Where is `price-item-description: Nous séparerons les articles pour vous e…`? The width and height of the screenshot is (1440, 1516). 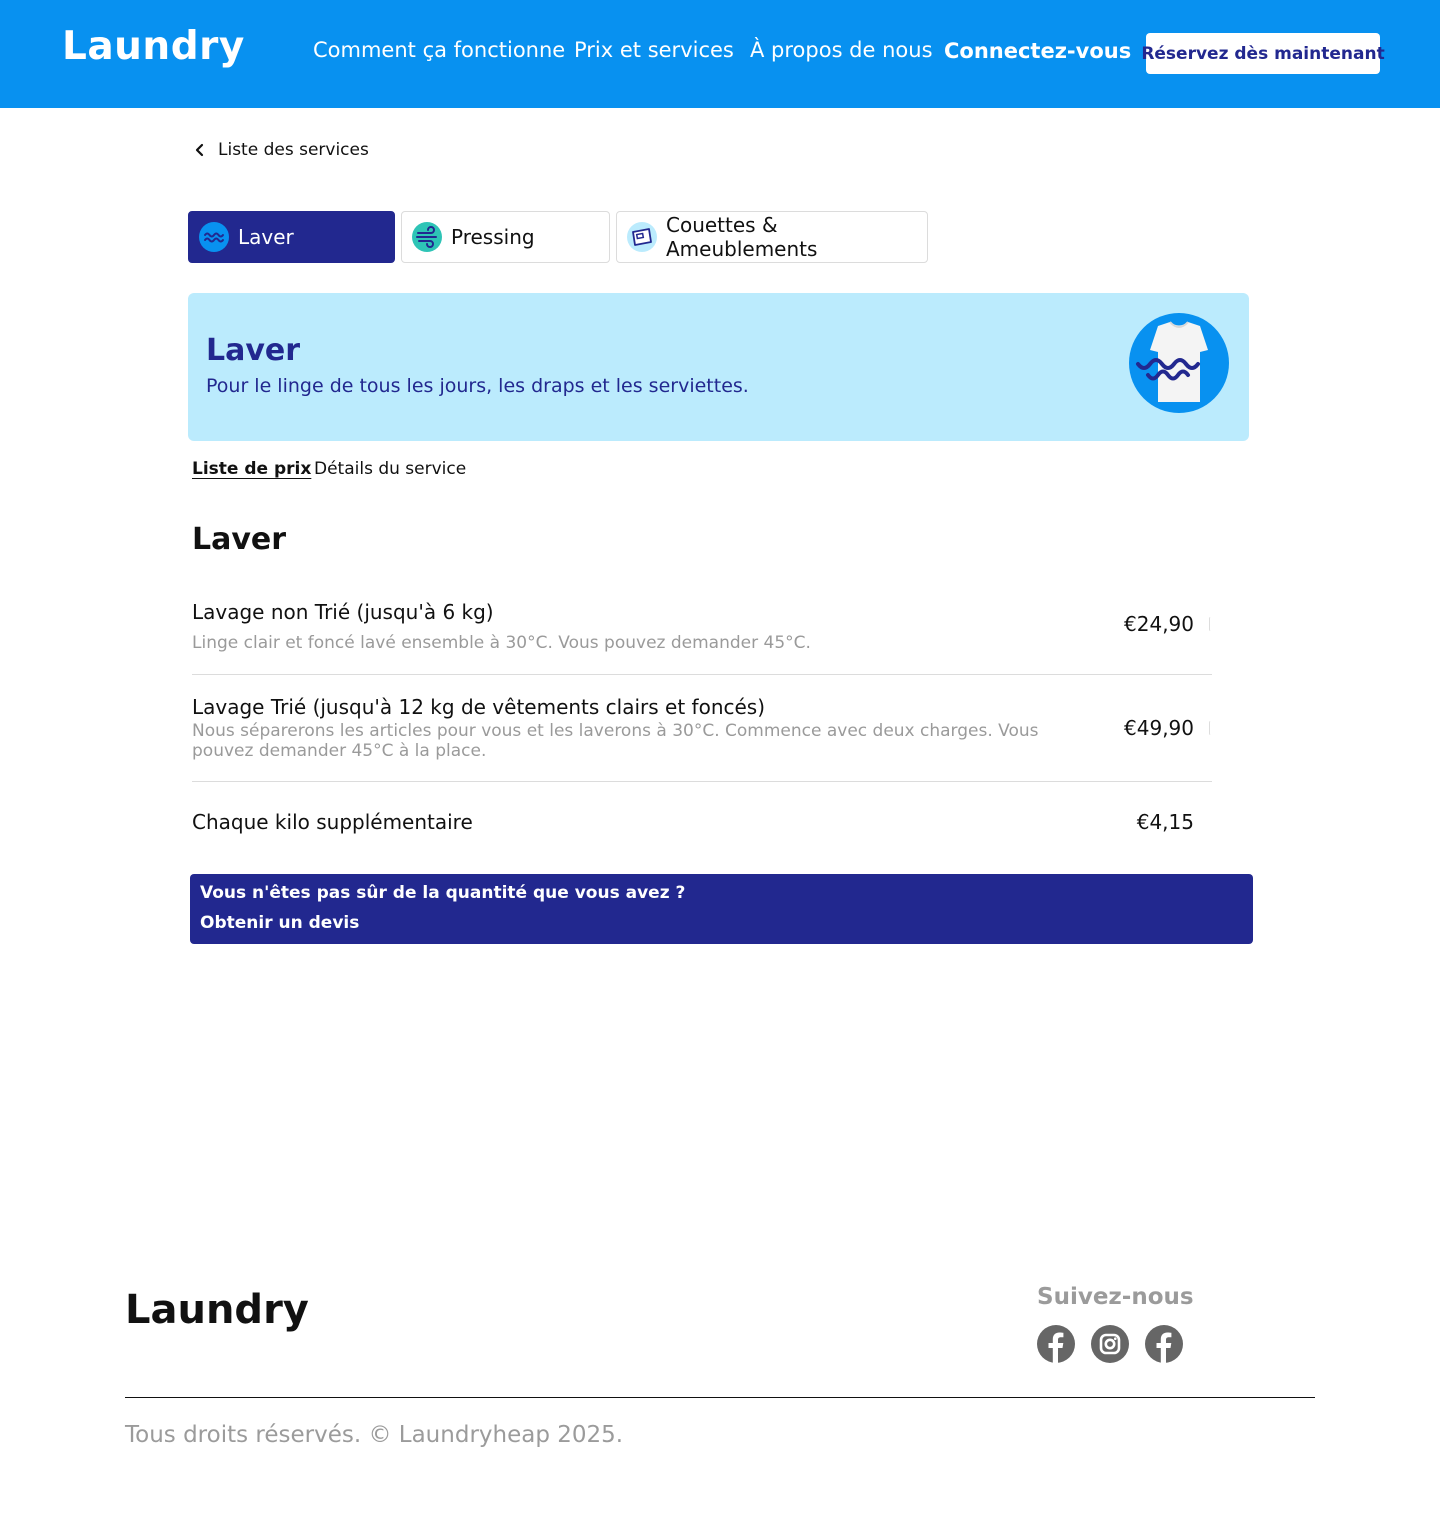
price-item-description: Nous séparerons les articles pour vous e… is located at coordinates (615, 741).